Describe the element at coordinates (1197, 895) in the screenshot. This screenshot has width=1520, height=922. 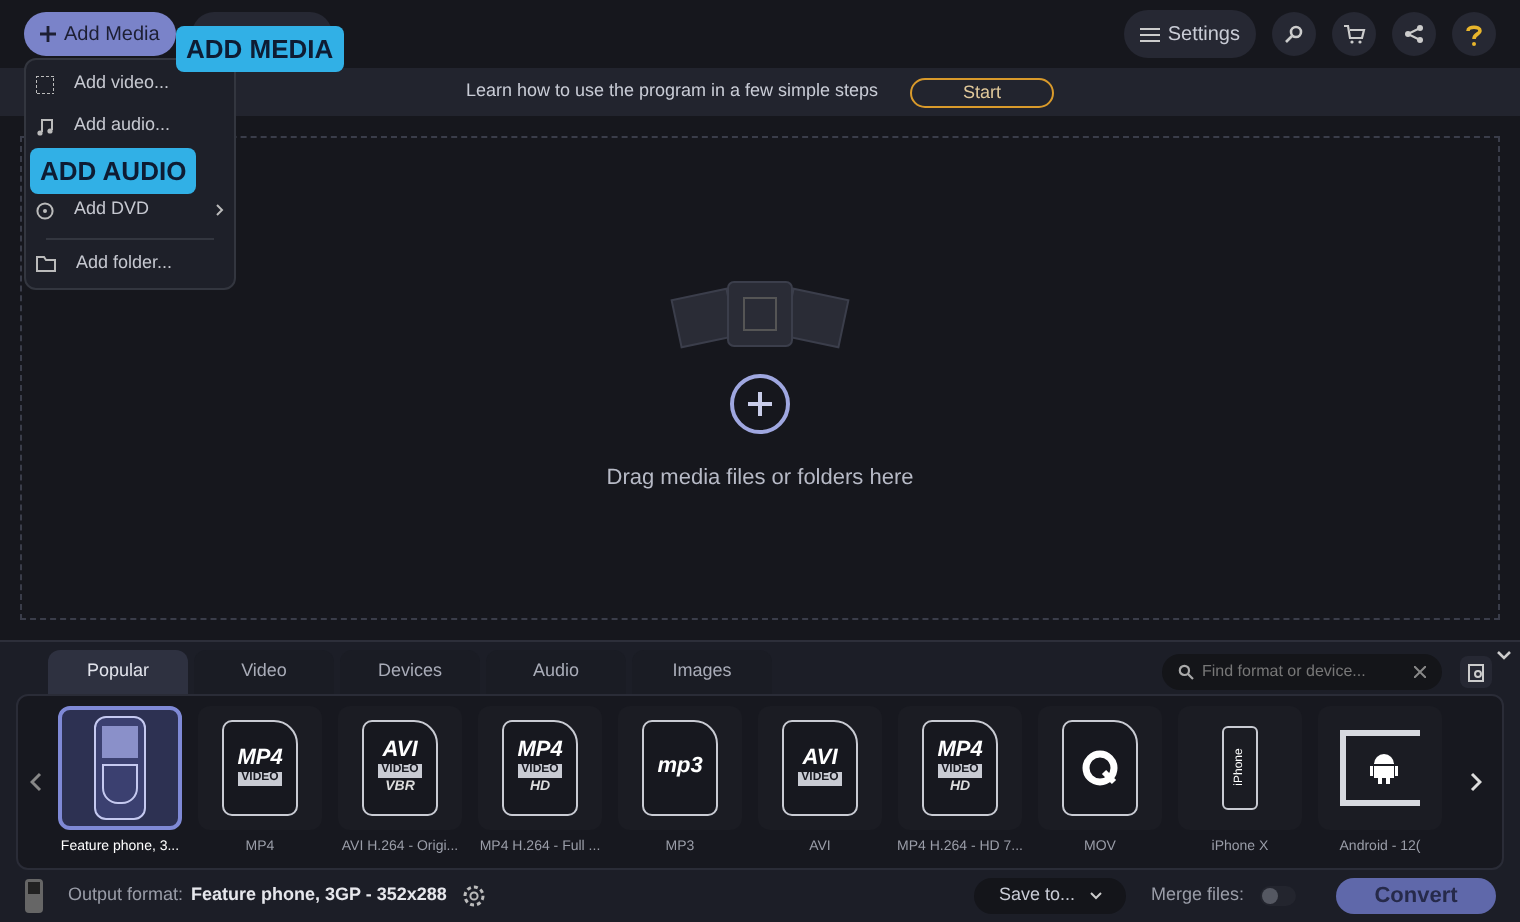
I see `merge-files-label: Merge files:` at that location.